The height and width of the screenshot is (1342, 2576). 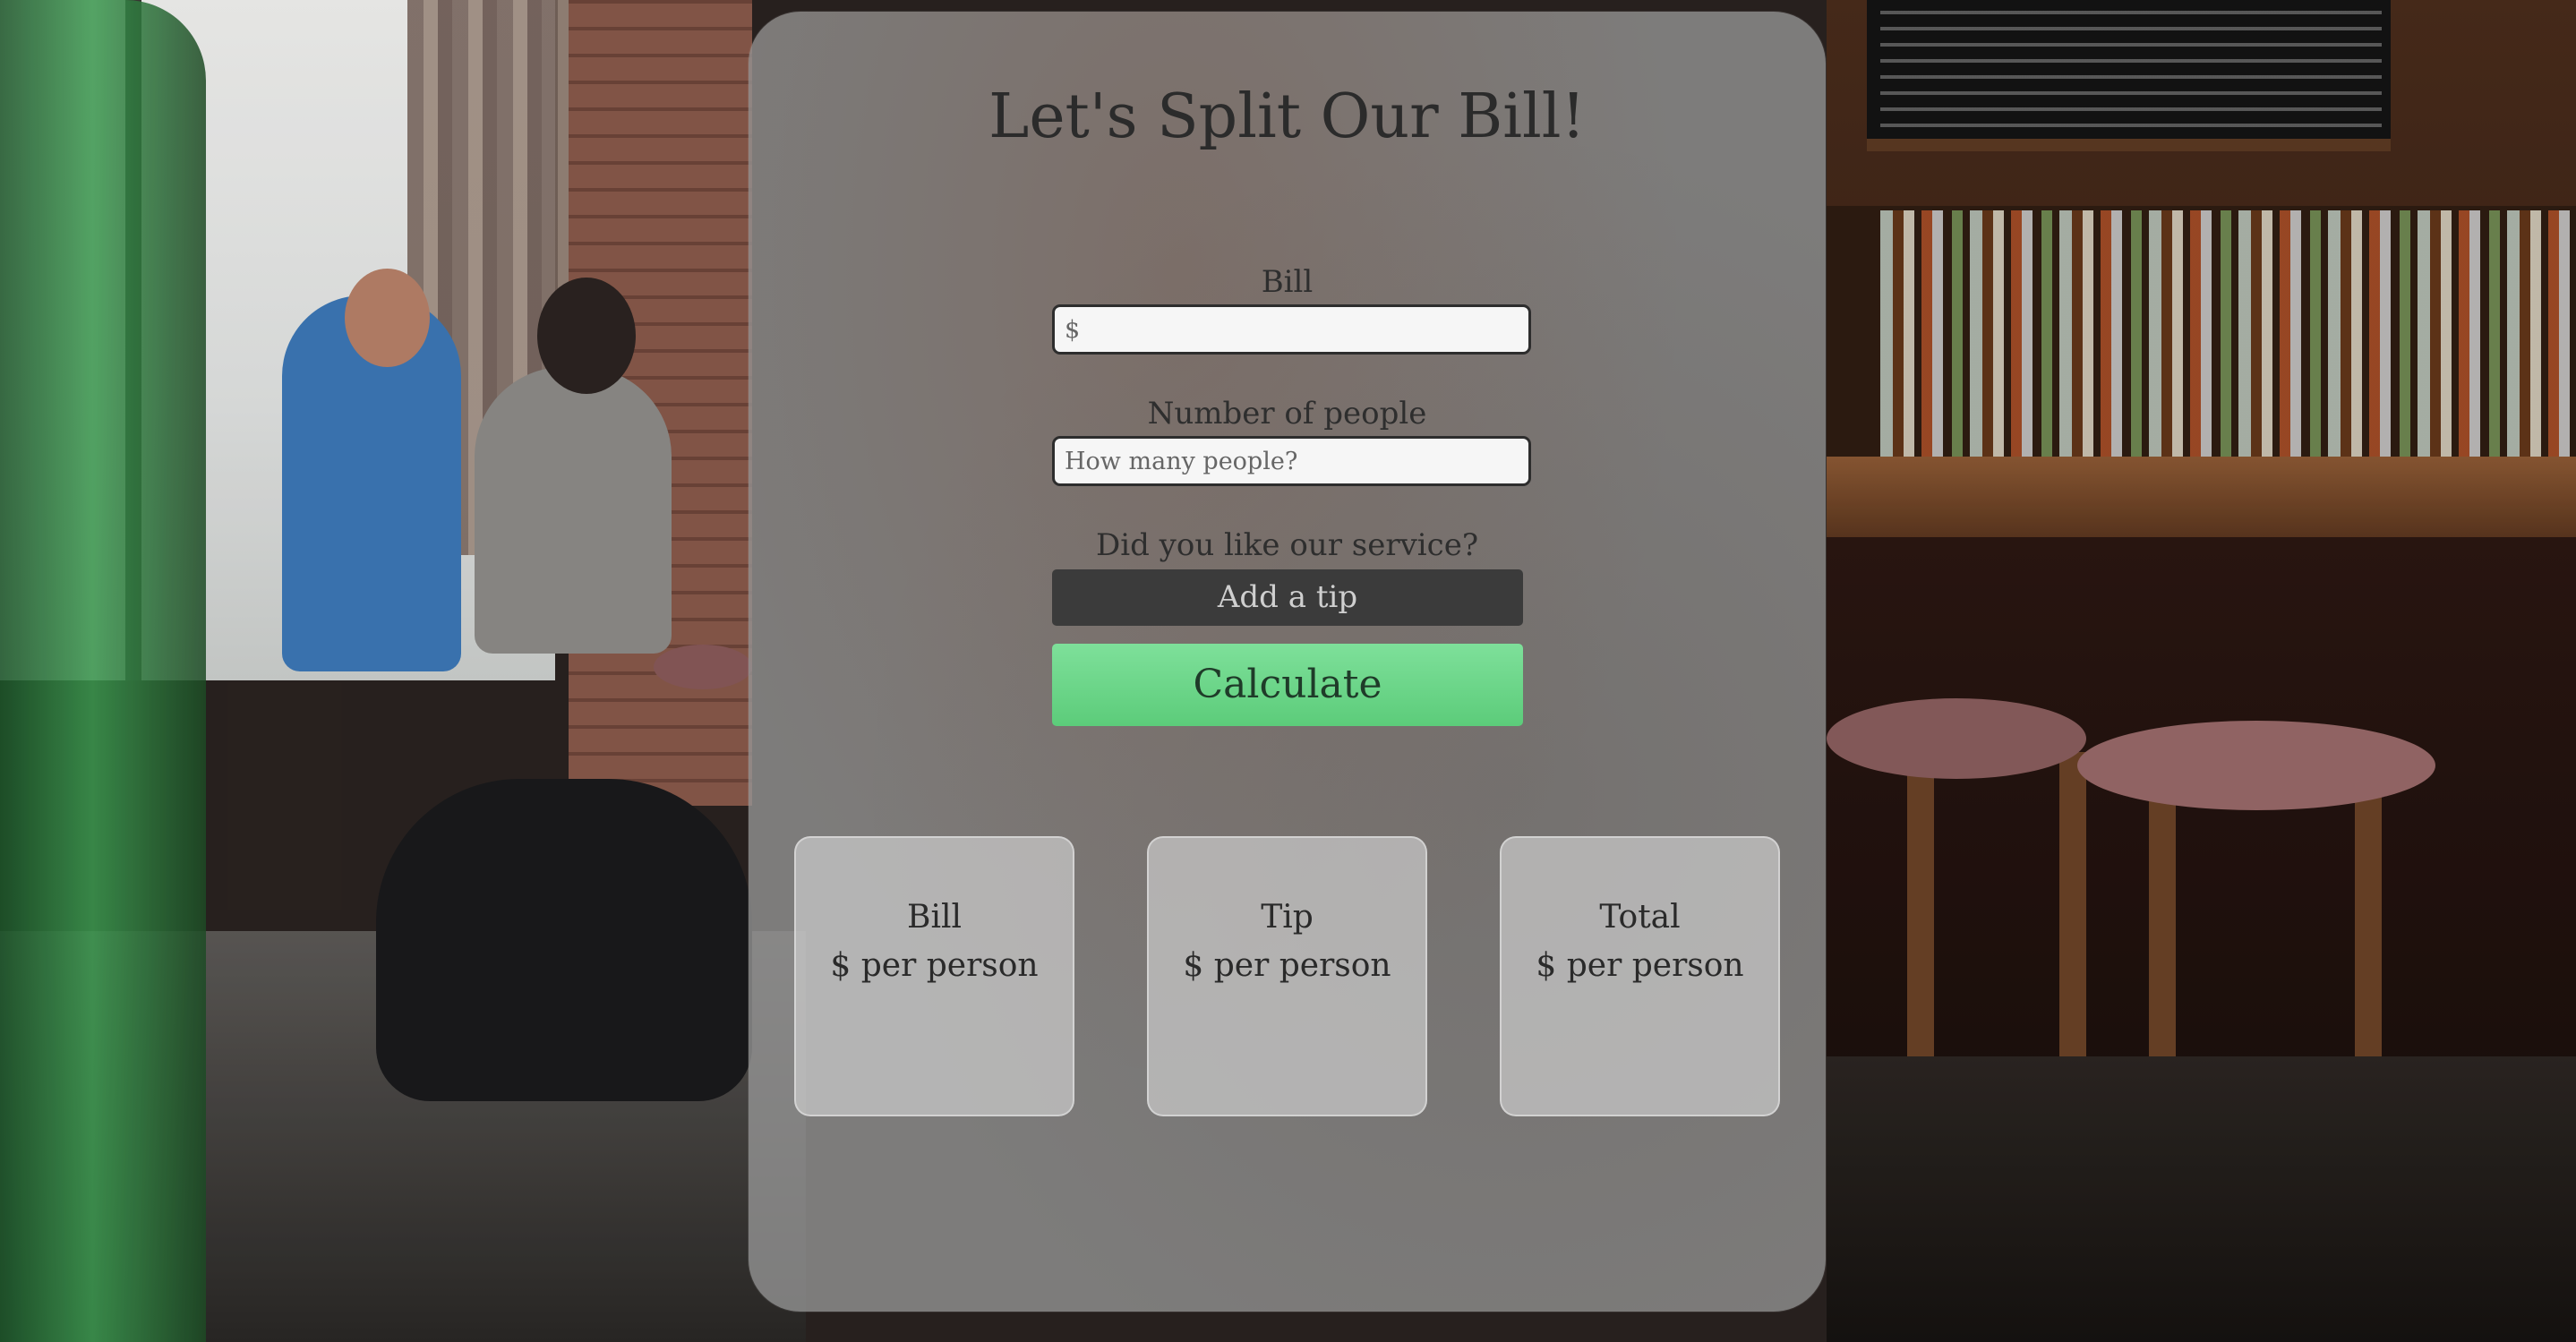 I want to click on calculate-button: Calculate, so click(x=1287, y=685).